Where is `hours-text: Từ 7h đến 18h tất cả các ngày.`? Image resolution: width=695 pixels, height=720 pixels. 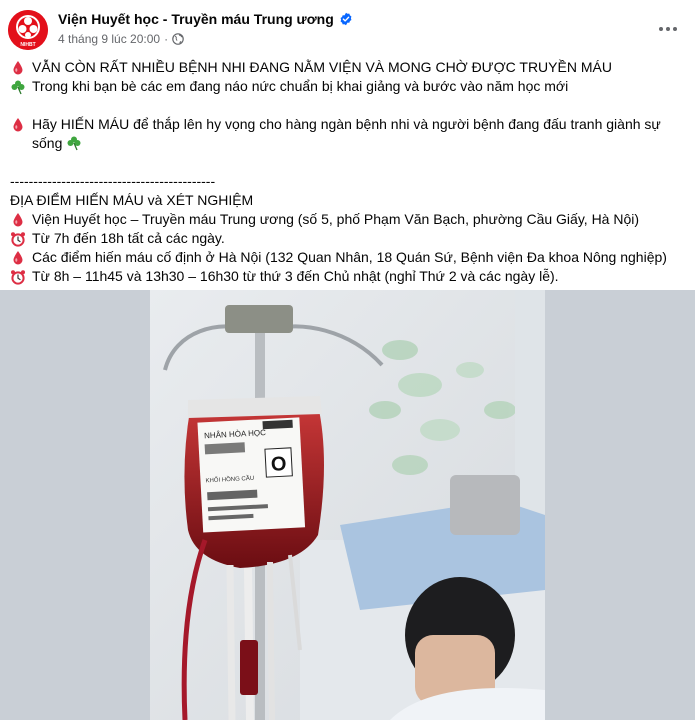
hours-text: Từ 7h đến 18h tất cả các ngày. is located at coordinates (128, 238).